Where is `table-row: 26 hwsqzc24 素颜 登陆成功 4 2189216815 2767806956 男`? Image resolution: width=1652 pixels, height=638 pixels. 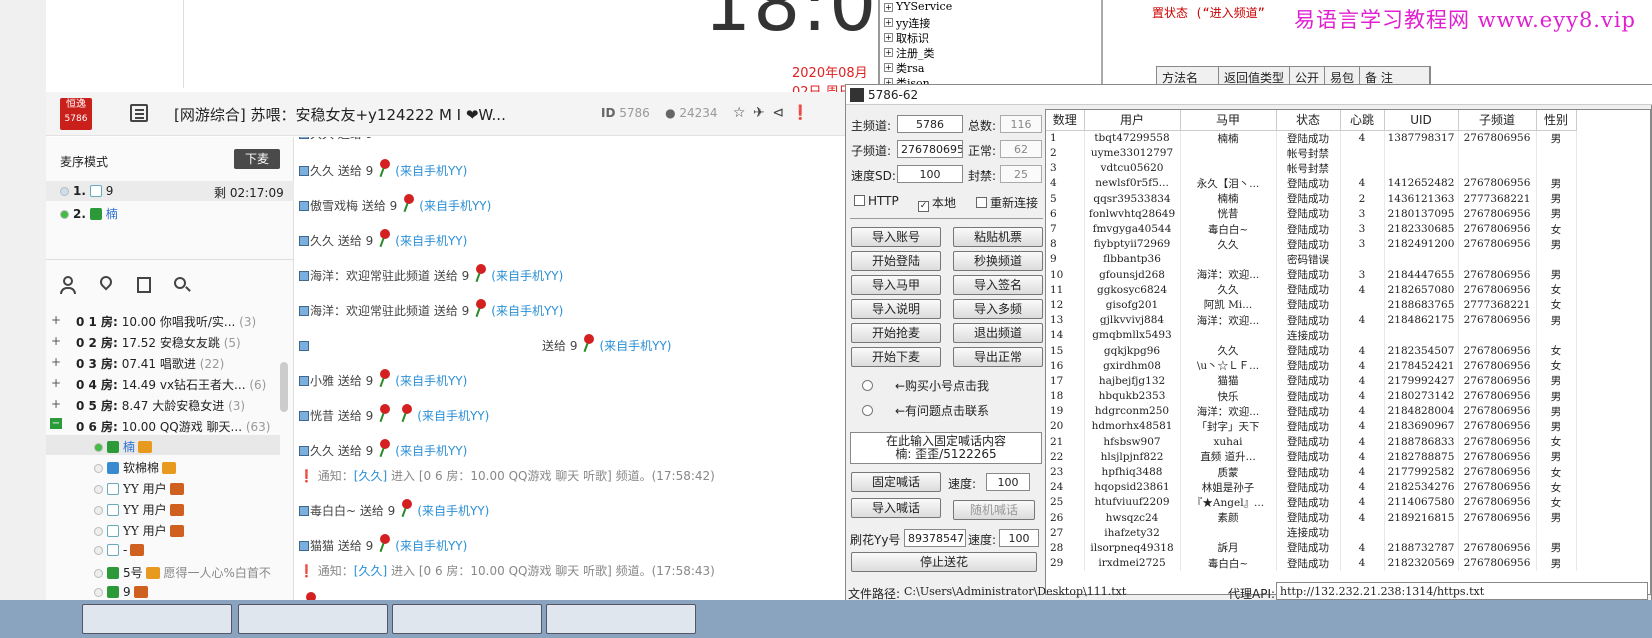
table-row: 26 hwsqzc24 素颜 登陆成功 4 2189216815 2767806956 男 is located at coordinates (1311, 518).